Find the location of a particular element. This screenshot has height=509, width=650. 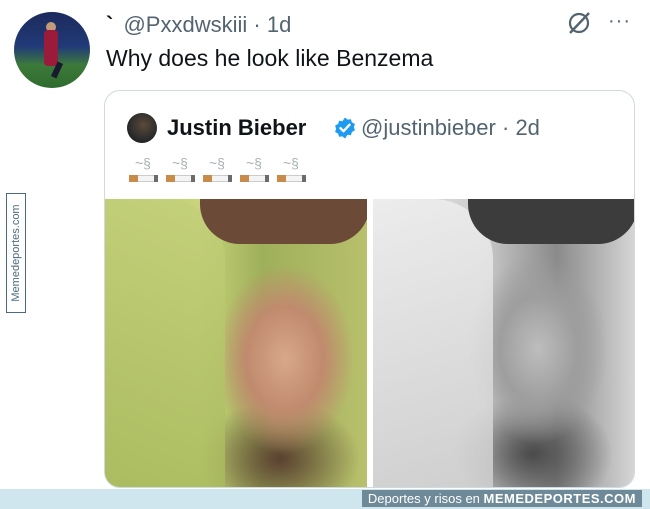

quote-avatar is located at coordinates (142, 128).